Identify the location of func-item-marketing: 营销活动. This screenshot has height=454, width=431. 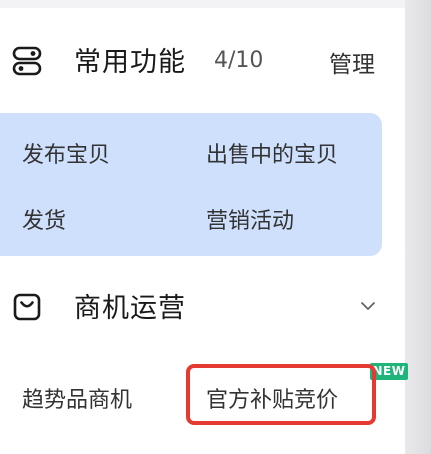
(250, 219).